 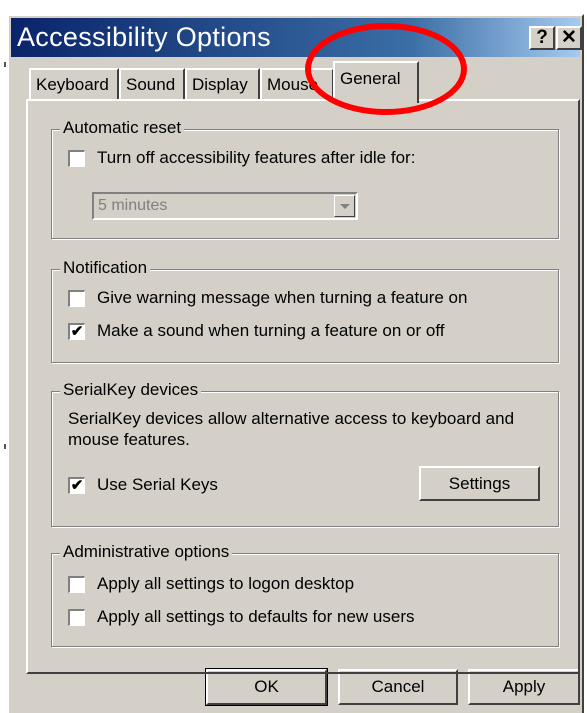 What do you see at coordinates (157, 485) in the screenshot?
I see `use-serial-keys-label: Use Serial Keys` at bounding box center [157, 485].